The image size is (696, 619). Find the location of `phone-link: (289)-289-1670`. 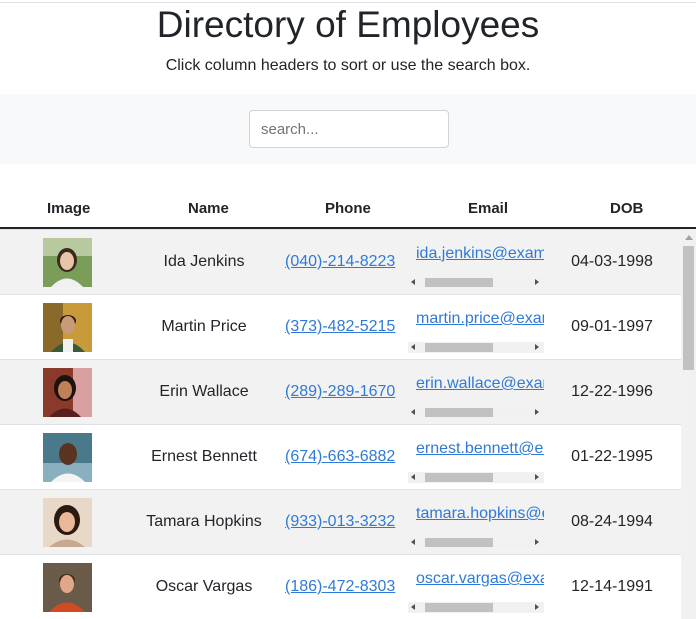

phone-link: (289)-289-1670 is located at coordinates (340, 392).